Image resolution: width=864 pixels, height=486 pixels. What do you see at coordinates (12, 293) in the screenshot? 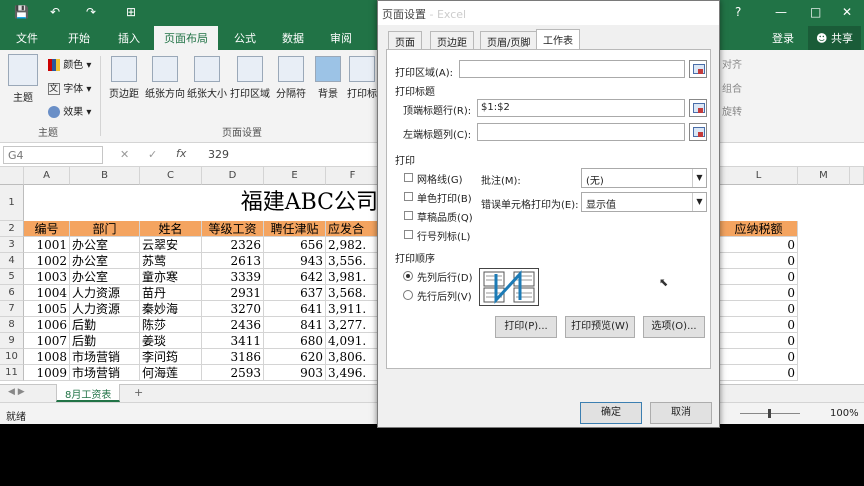
I see `row-header: 6` at bounding box center [12, 293].